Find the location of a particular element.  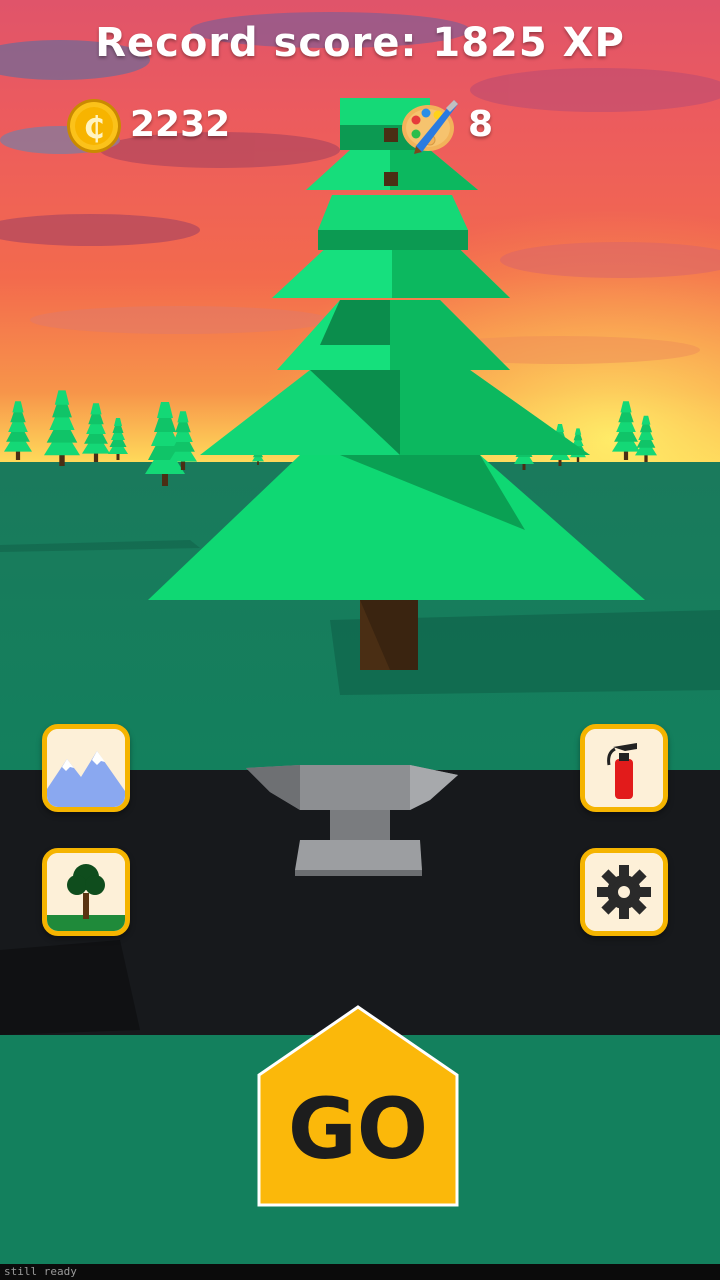

record-score: Record score: 1825 XP is located at coordinates (360, 43).